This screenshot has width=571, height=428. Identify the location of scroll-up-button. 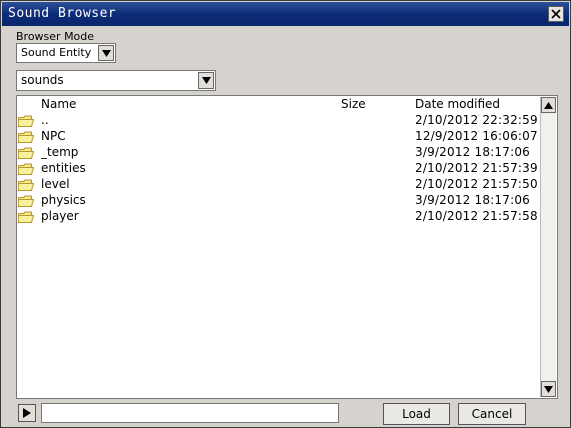
(548, 105).